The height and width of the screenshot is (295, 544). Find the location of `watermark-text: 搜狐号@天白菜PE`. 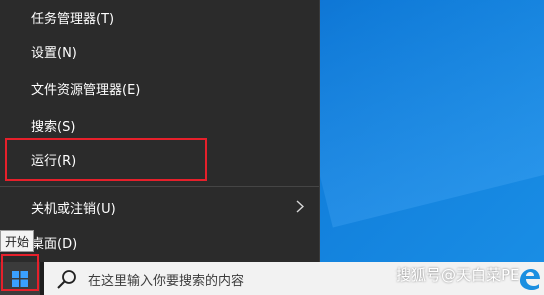

watermark-text: 搜狐号@天白菜PE is located at coordinates (458, 275).